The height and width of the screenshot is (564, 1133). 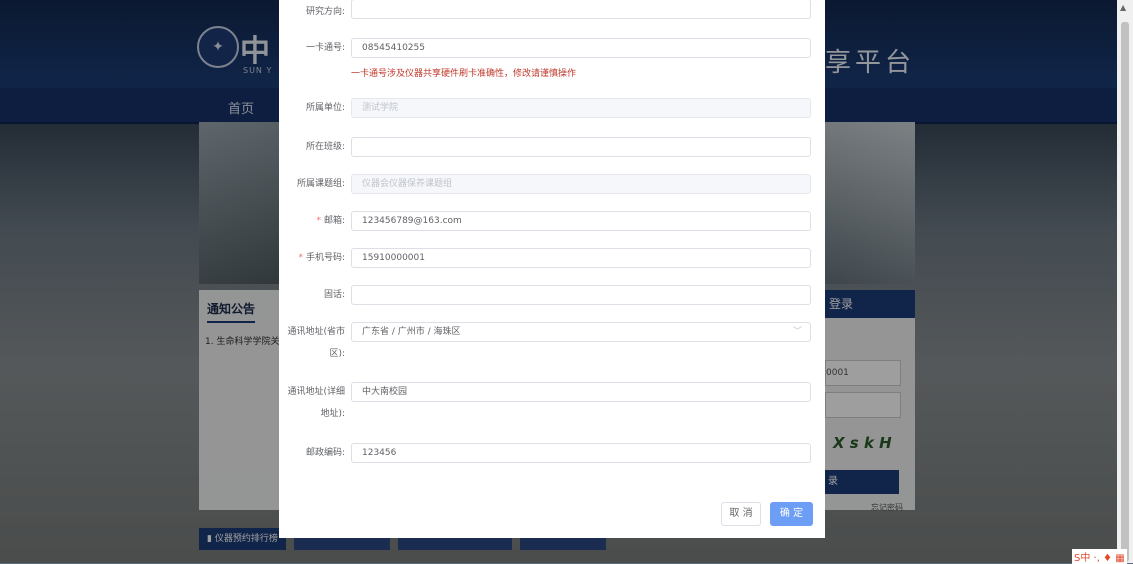 I want to click on label-phone: * 手机号码:, so click(x=321, y=258).